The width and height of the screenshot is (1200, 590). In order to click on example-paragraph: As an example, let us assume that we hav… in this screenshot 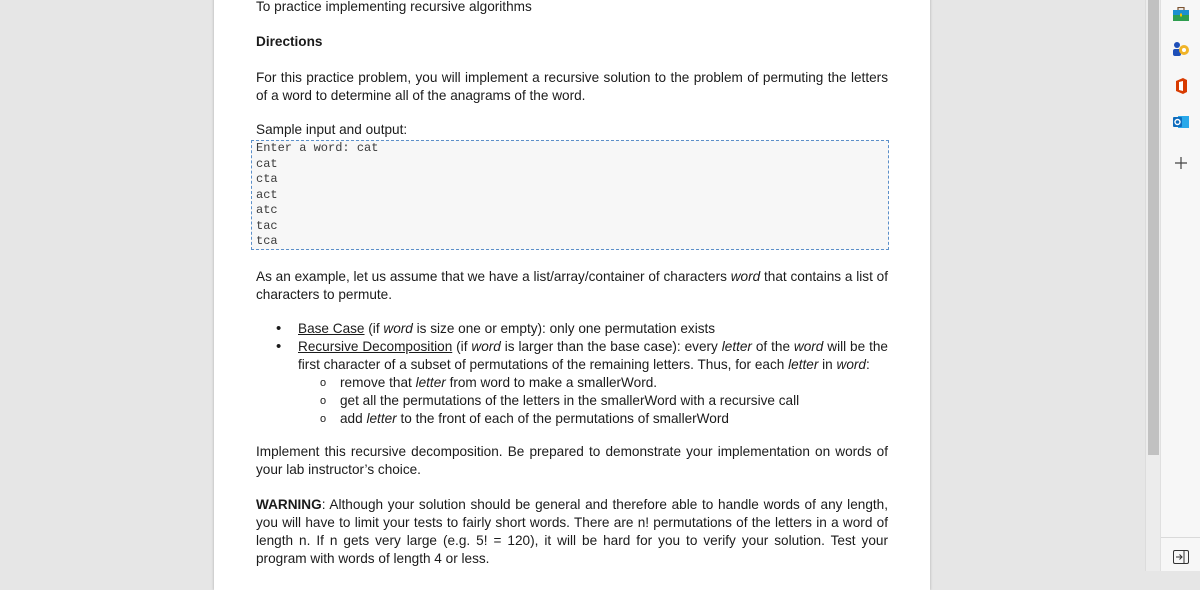, I will do `click(572, 285)`.